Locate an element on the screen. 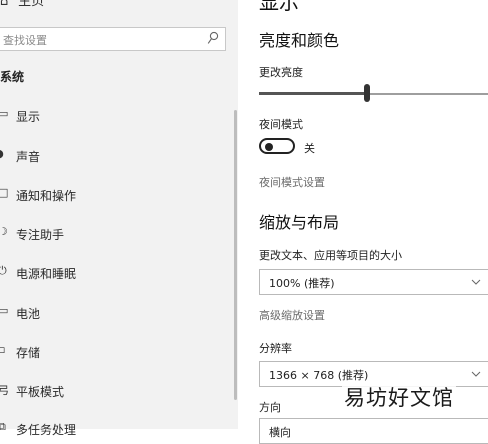 This screenshot has width=488, height=444. home-label: 主页 is located at coordinates (31, 4).